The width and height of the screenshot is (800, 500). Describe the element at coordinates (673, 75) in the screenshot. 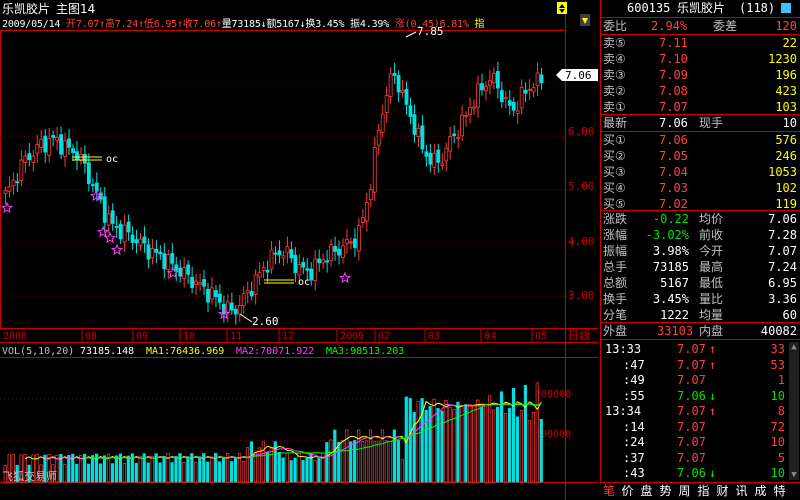

I see `asks-price: 7.09` at that location.